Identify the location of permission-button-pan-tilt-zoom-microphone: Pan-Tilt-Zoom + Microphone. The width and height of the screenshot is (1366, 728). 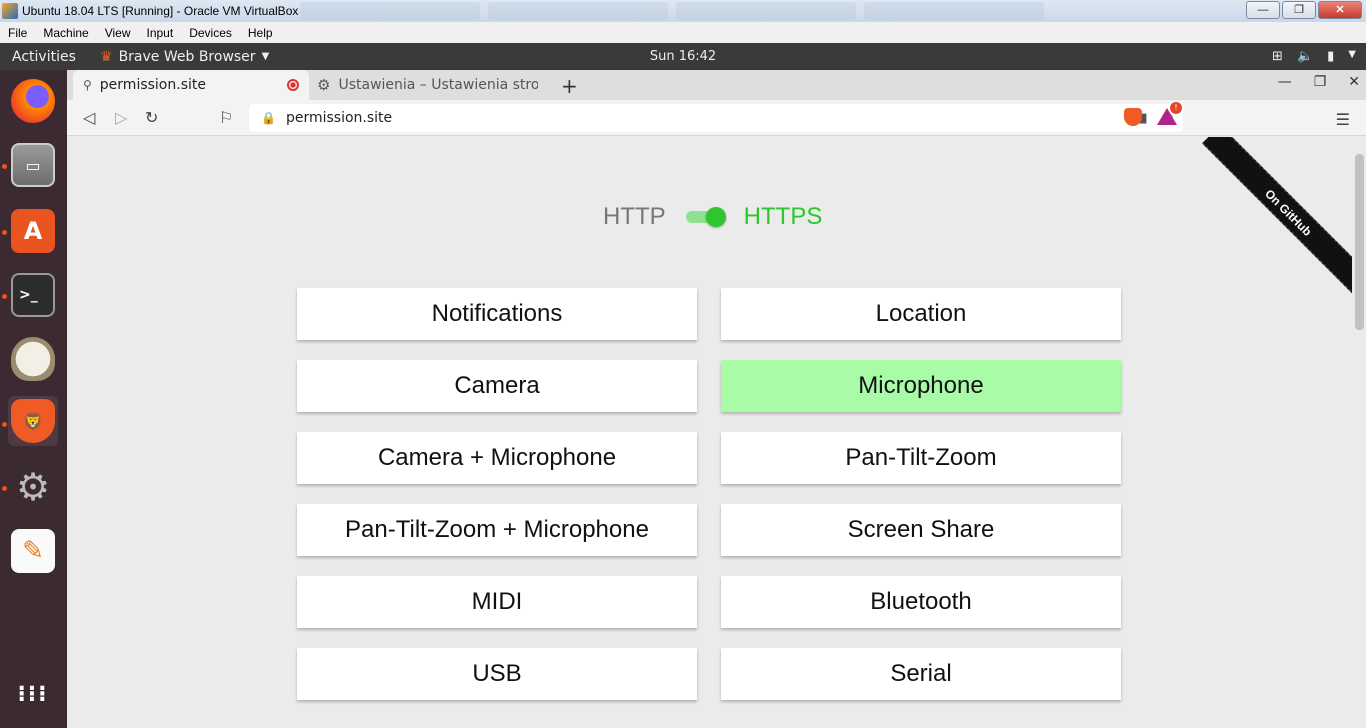
(497, 530).